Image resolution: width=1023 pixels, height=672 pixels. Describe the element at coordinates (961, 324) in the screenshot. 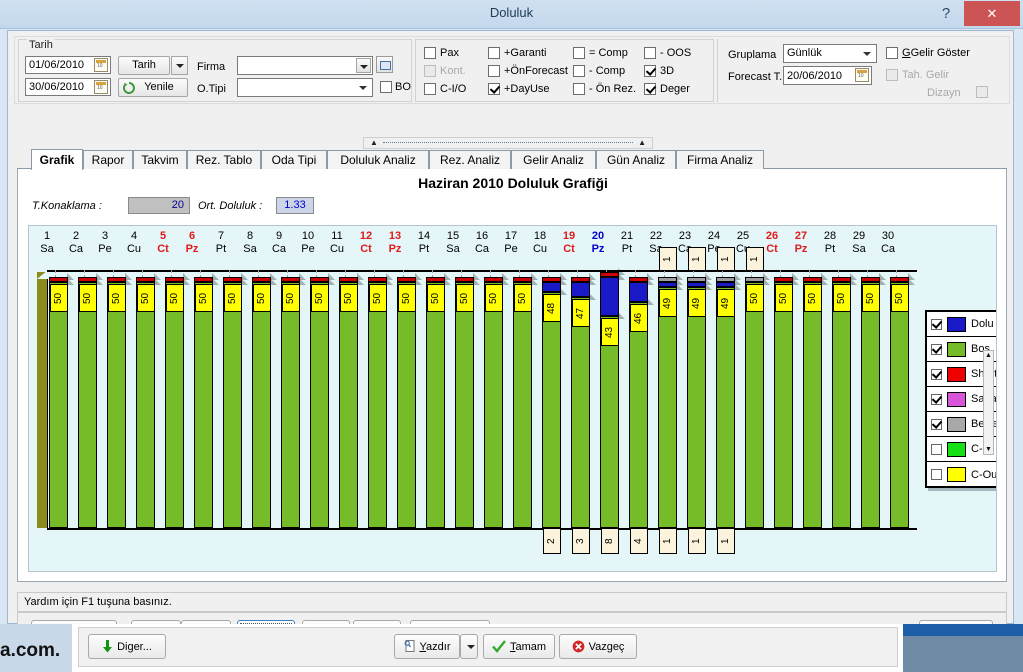

I see `legend-row-dolu: Dolu` at that location.